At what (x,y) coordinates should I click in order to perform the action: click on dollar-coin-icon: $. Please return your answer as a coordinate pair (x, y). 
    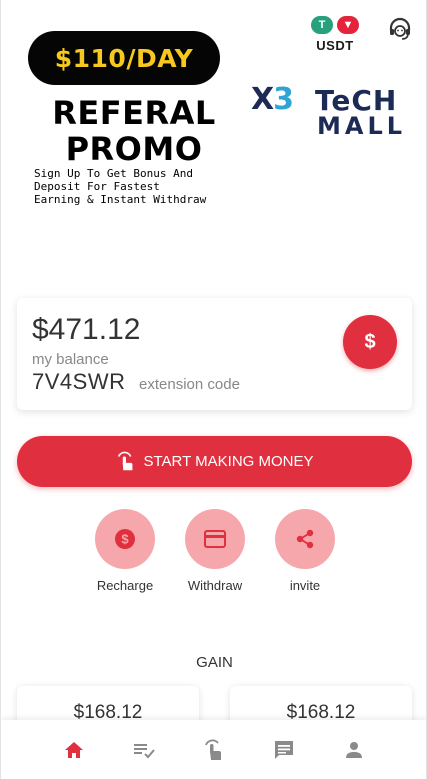
    Looking at the image, I should click on (125, 539).